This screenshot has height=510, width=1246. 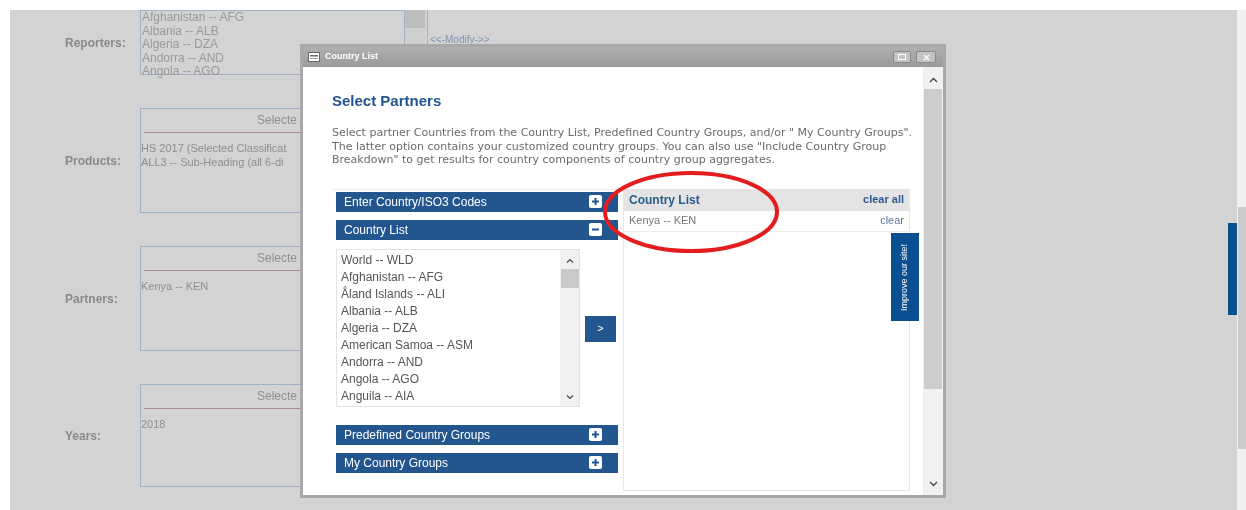 I want to click on page-scrollbar, so click(x=1241, y=260).